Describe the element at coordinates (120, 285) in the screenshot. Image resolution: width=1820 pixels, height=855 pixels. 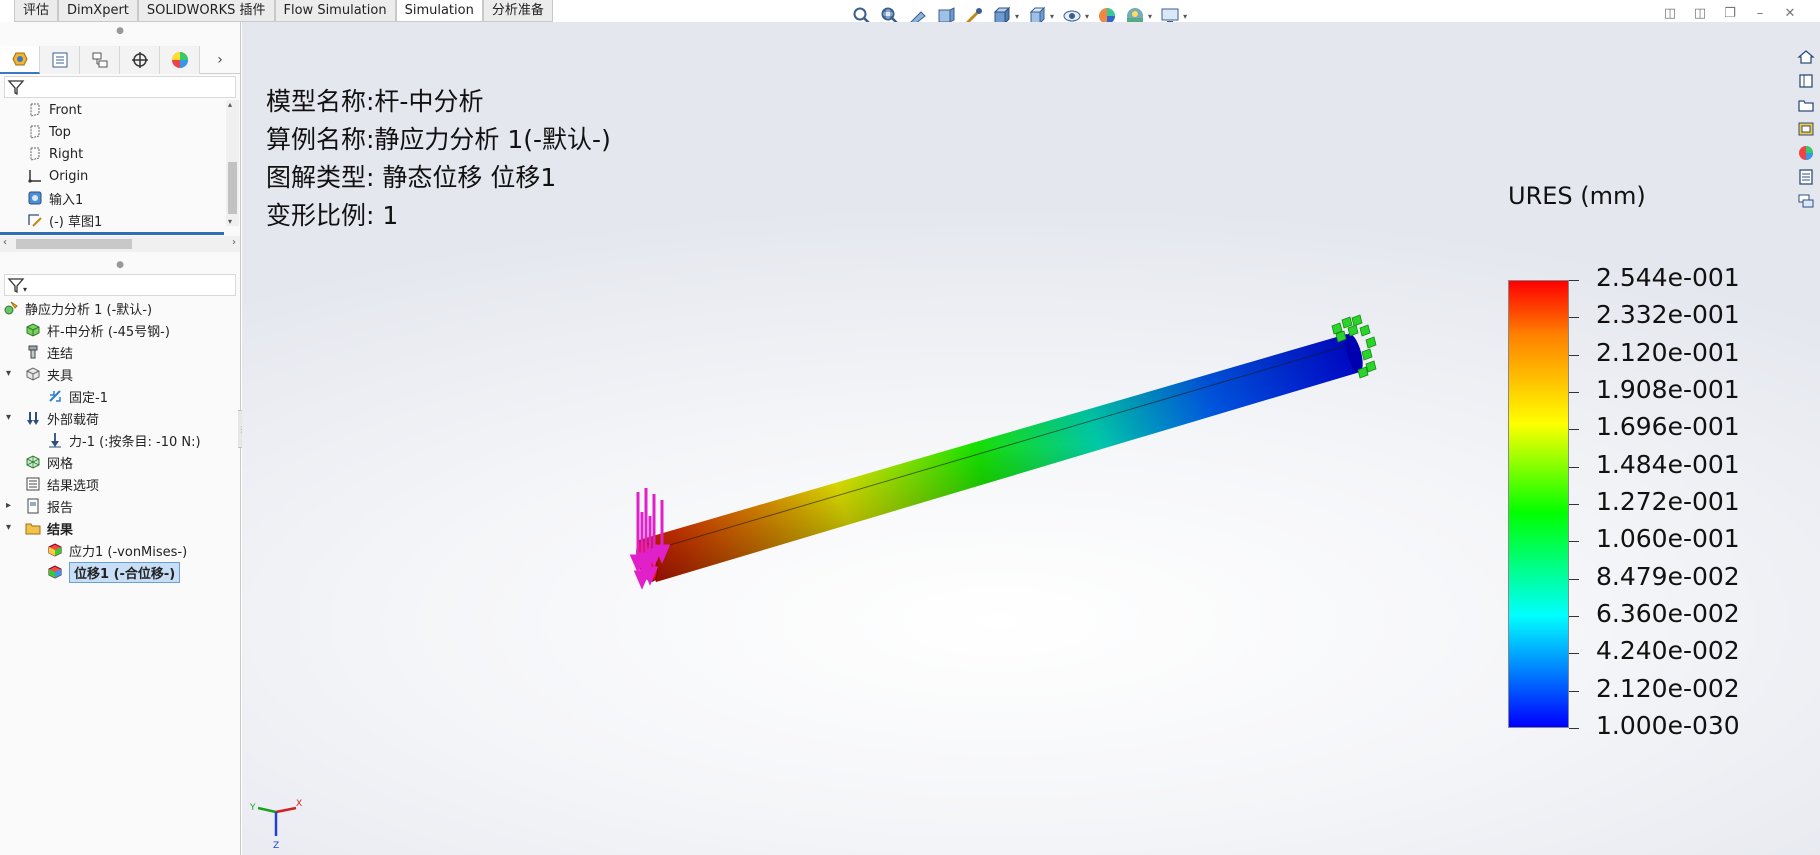
I see `study-tree-filter: ▾` at that location.